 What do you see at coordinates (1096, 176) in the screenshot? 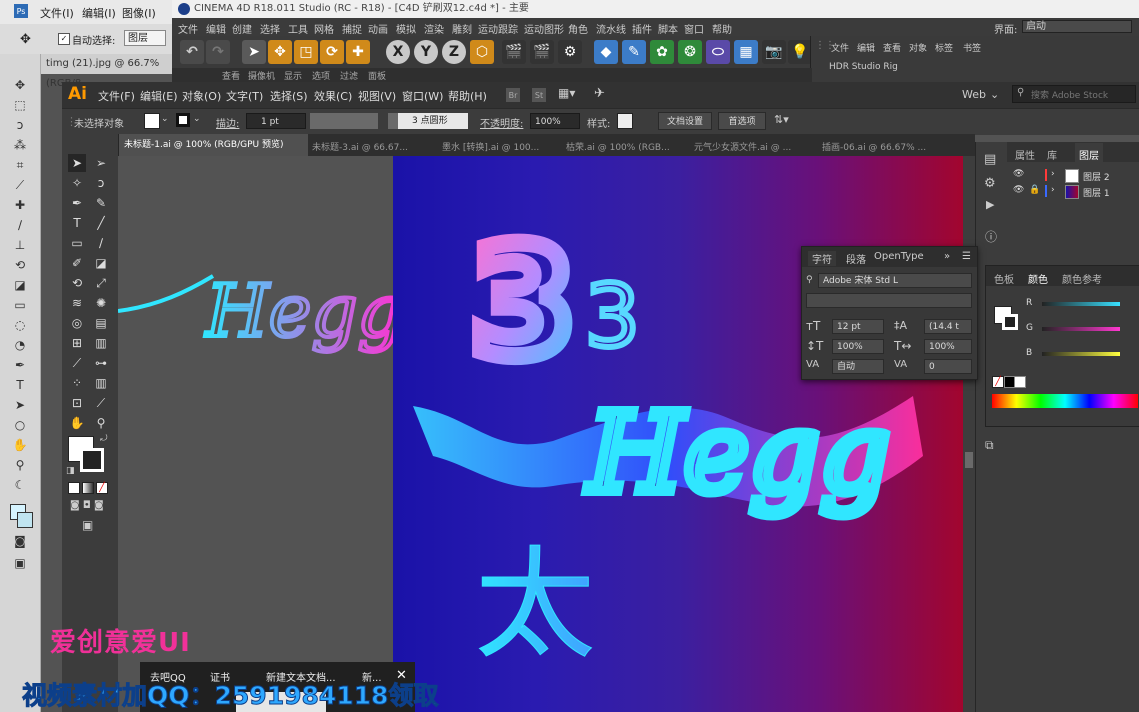
I see `layer-name: 图层 2` at bounding box center [1096, 176].